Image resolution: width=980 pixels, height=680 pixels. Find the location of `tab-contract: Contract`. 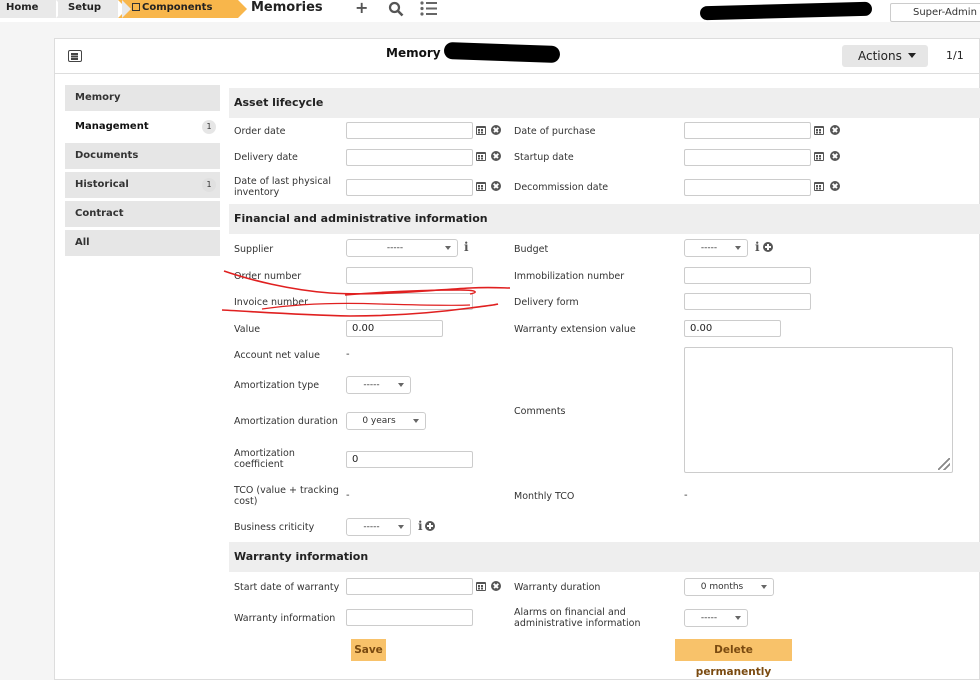

tab-contract: Contract is located at coordinates (142, 214).